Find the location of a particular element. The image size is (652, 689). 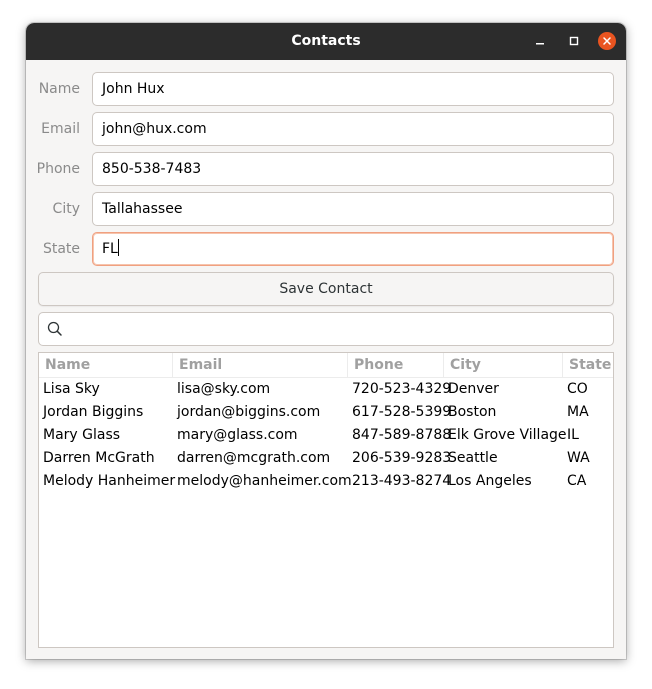

state-label: State is located at coordinates (61, 249).